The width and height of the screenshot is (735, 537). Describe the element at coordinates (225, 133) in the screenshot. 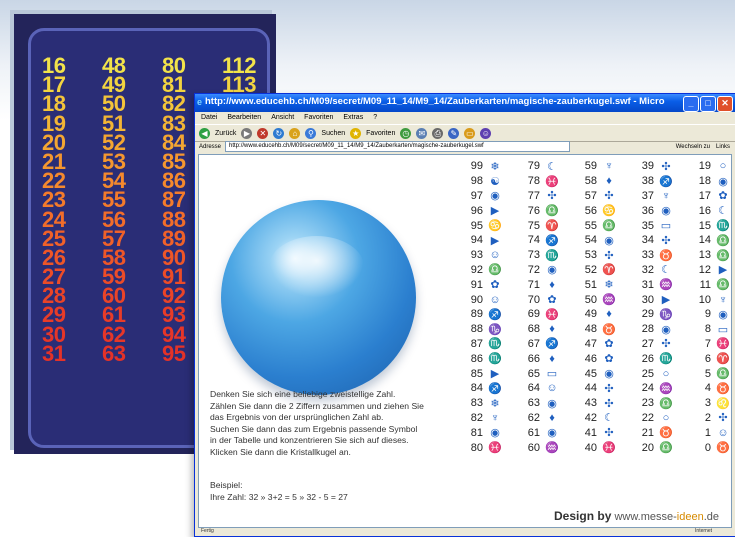

I see `back-button-label: Zurück` at that location.